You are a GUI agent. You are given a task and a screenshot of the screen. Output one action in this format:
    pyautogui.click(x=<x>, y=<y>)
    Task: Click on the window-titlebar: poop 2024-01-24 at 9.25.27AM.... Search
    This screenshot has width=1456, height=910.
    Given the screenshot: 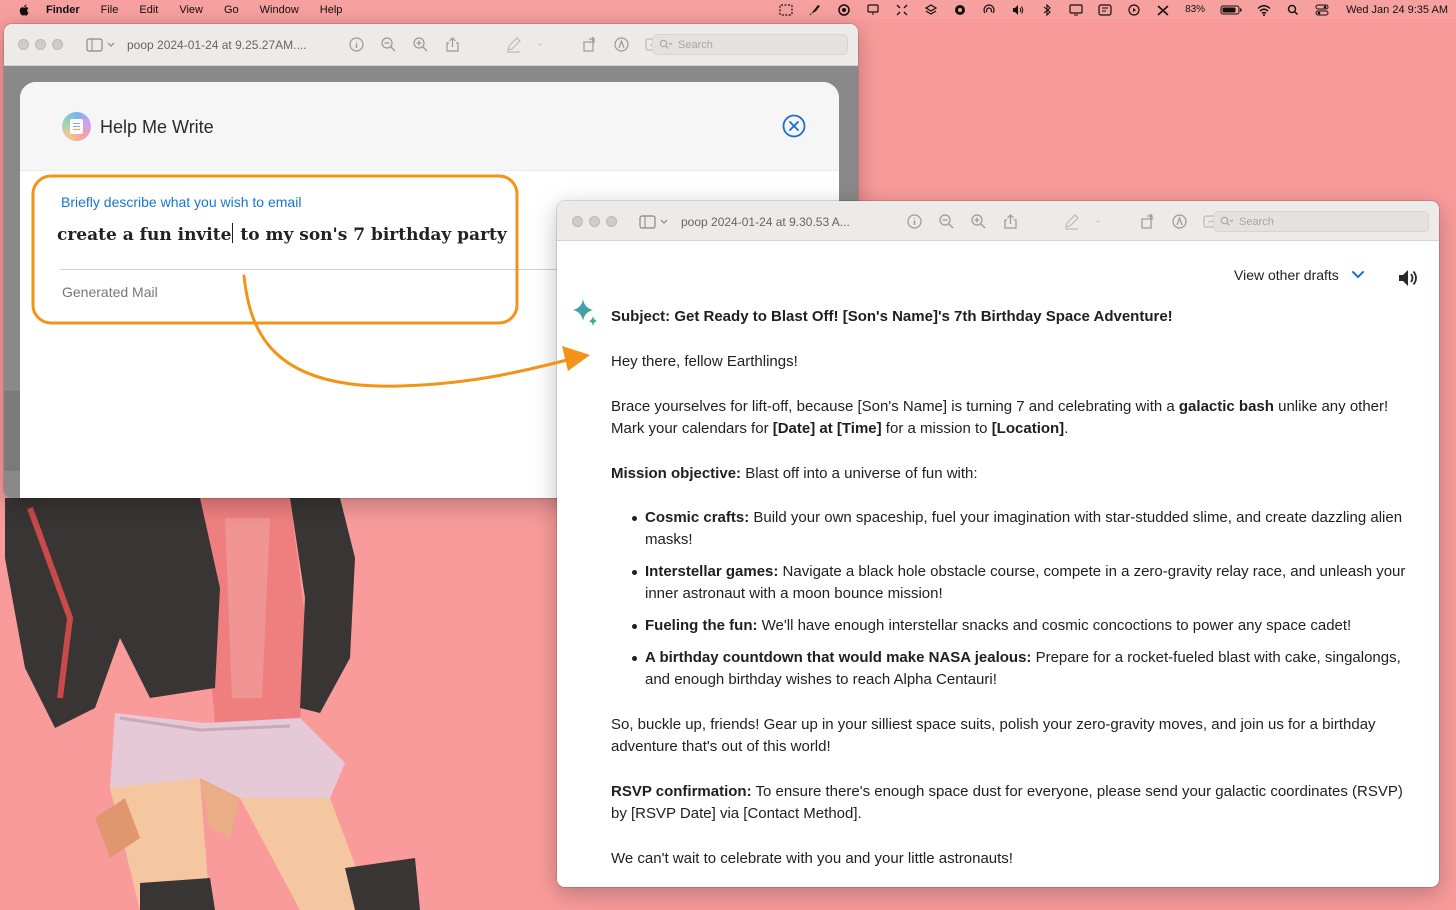 What is the action you would take?
    pyautogui.click(x=431, y=45)
    